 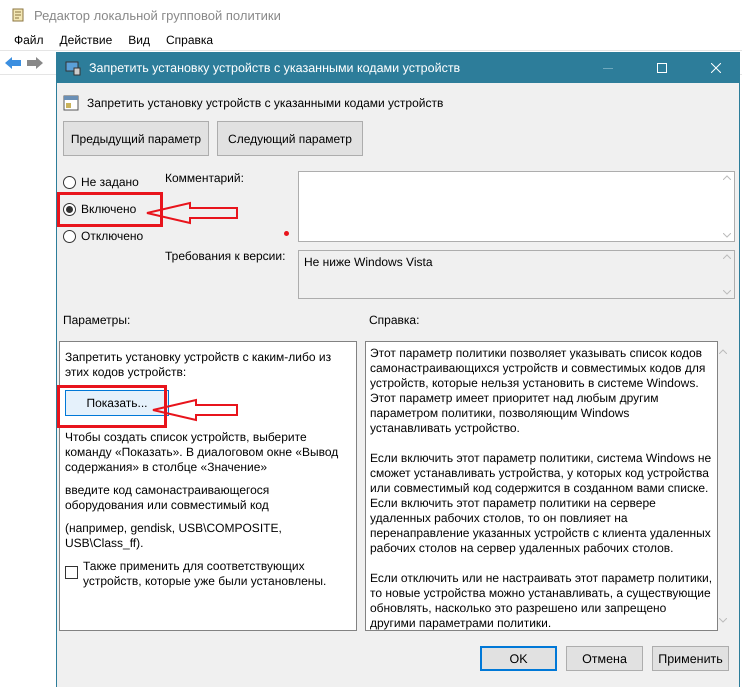 What do you see at coordinates (265, 103) in the screenshot?
I see `policy-title: Запретить установку устройств с указанными кодами устройств` at bounding box center [265, 103].